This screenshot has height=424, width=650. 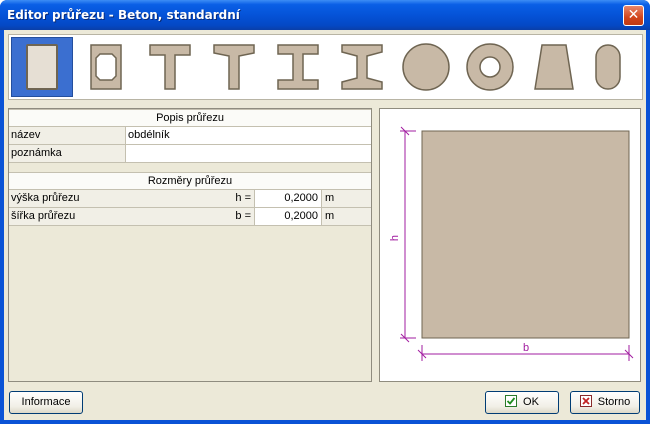 What do you see at coordinates (67, 153) in the screenshot?
I see `note-label: poznámka` at bounding box center [67, 153].